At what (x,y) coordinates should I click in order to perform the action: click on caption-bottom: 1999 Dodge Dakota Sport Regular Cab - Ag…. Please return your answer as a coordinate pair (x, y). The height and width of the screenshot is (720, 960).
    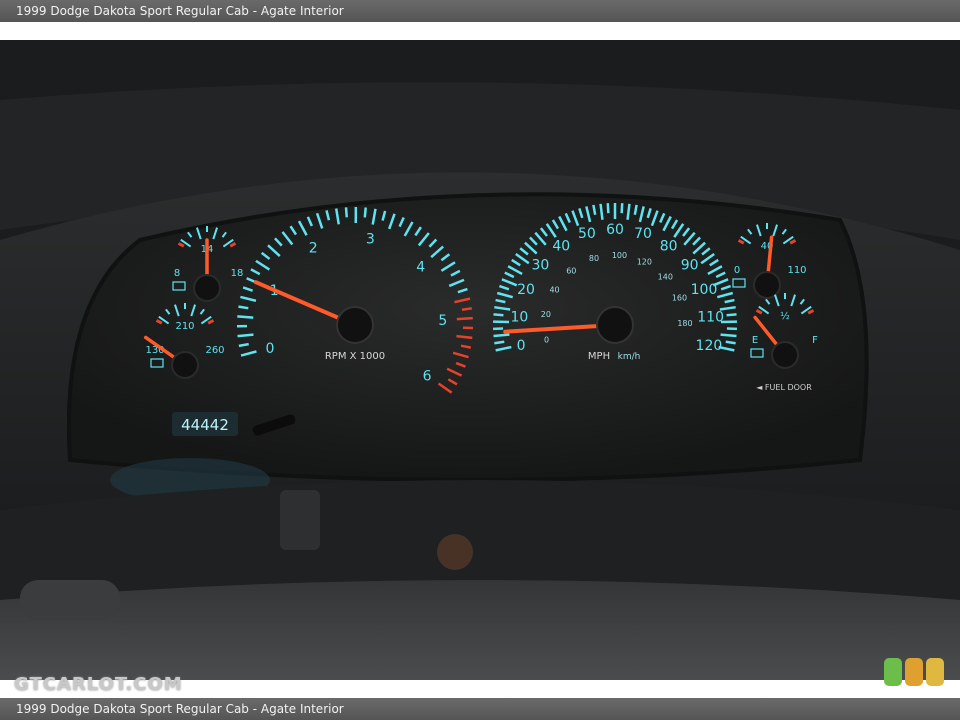
    Looking at the image, I should click on (480, 709).